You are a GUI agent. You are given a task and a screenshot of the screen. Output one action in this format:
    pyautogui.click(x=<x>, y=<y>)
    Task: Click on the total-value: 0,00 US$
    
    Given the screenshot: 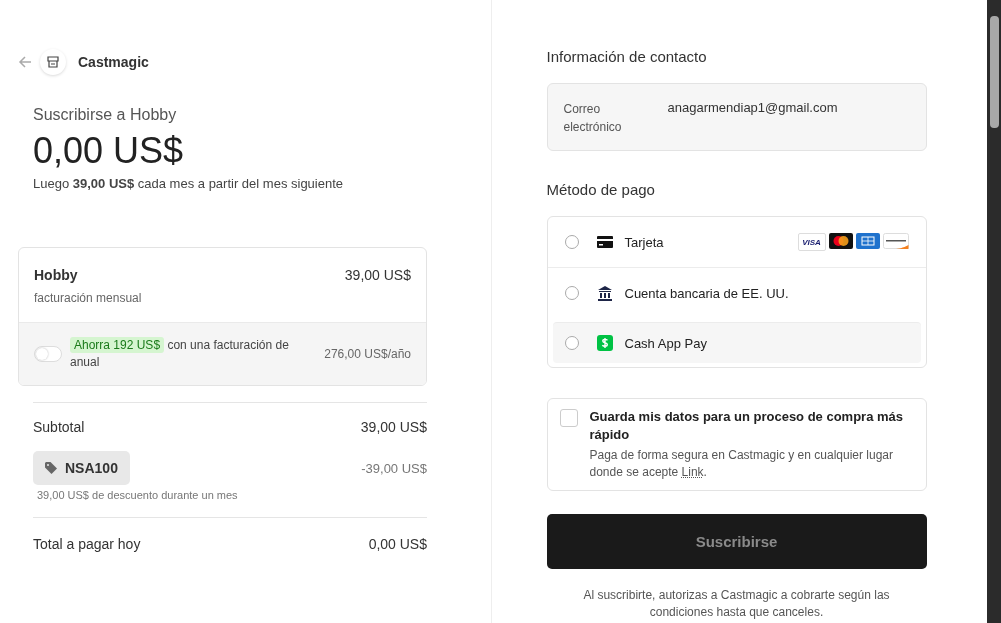 What is the action you would take?
    pyautogui.click(x=397, y=544)
    